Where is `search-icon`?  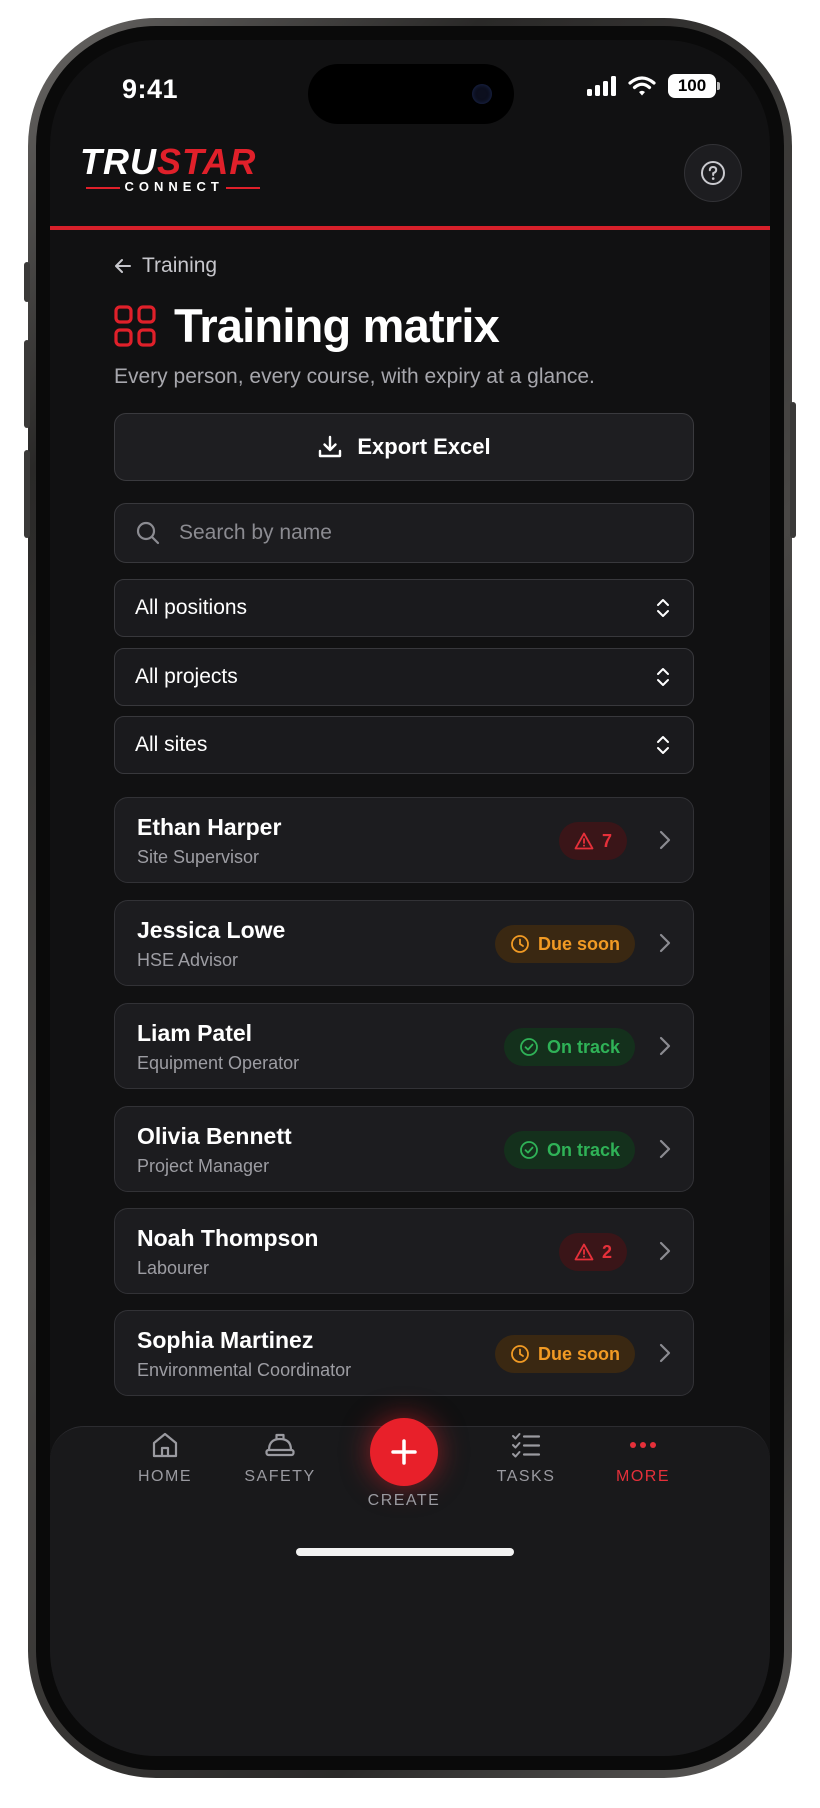
search-icon is located at coordinates (148, 533).